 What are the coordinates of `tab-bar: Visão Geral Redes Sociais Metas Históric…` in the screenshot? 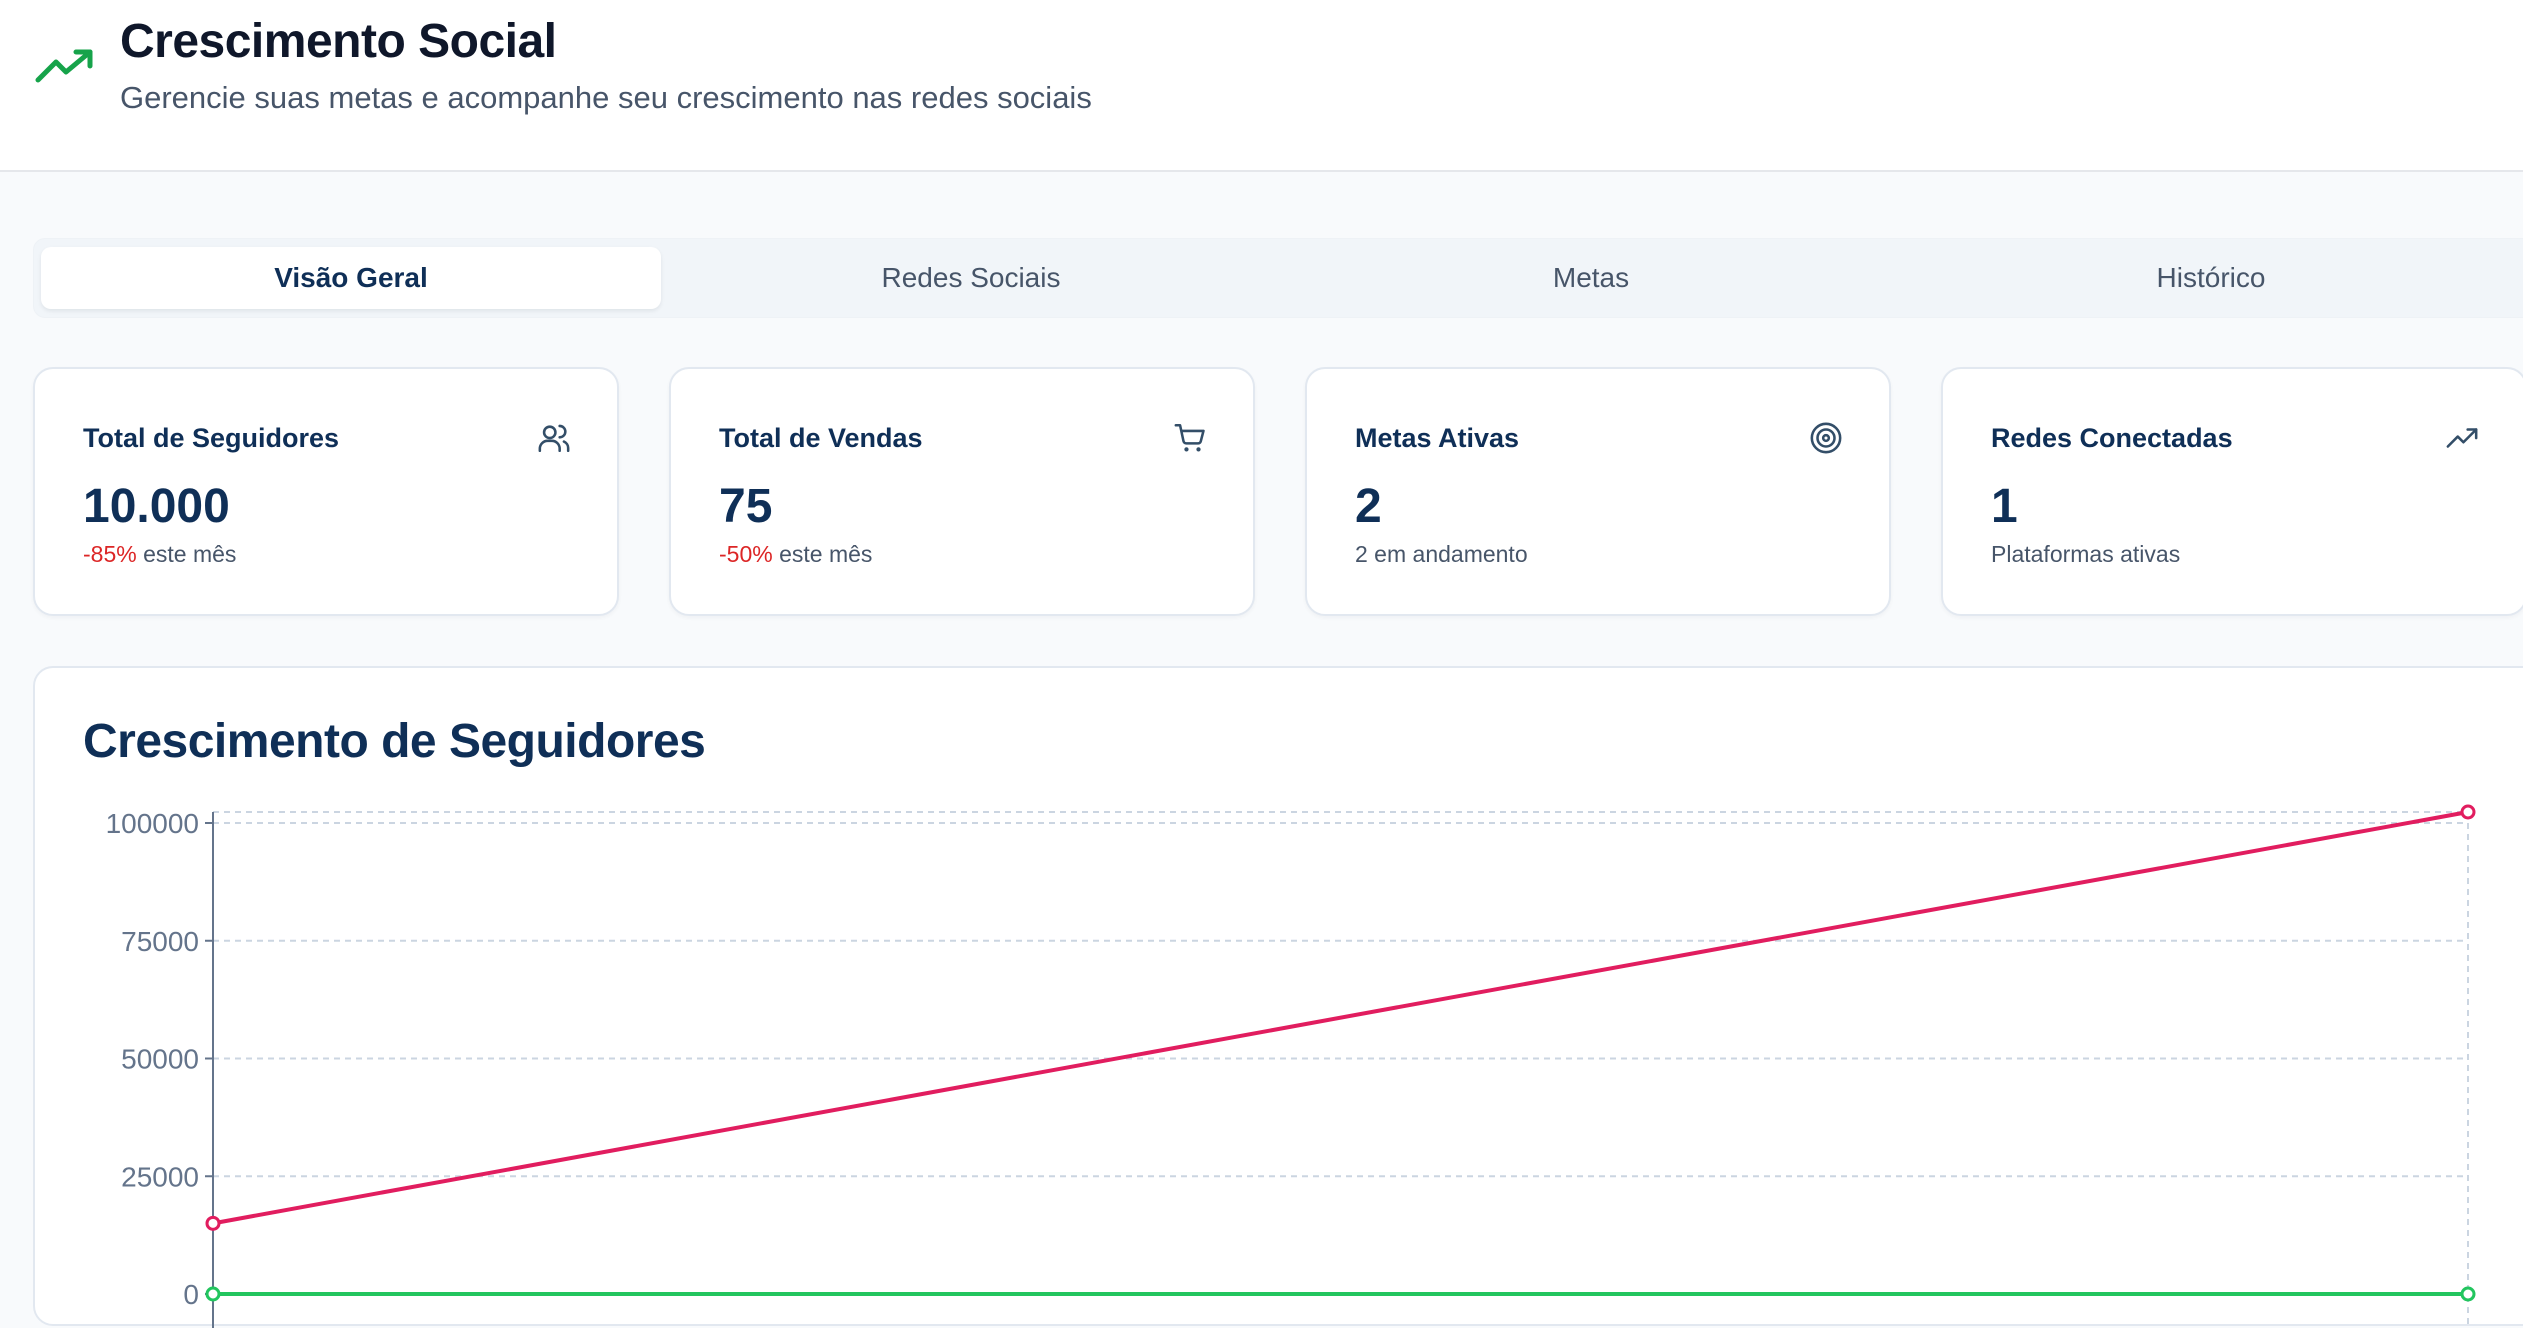 It's located at (1278, 278).